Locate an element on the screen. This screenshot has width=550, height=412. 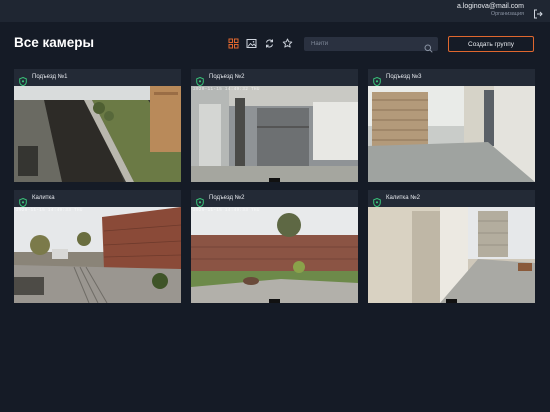
camera-name: Калитка №2 is located at coordinates (403, 198).